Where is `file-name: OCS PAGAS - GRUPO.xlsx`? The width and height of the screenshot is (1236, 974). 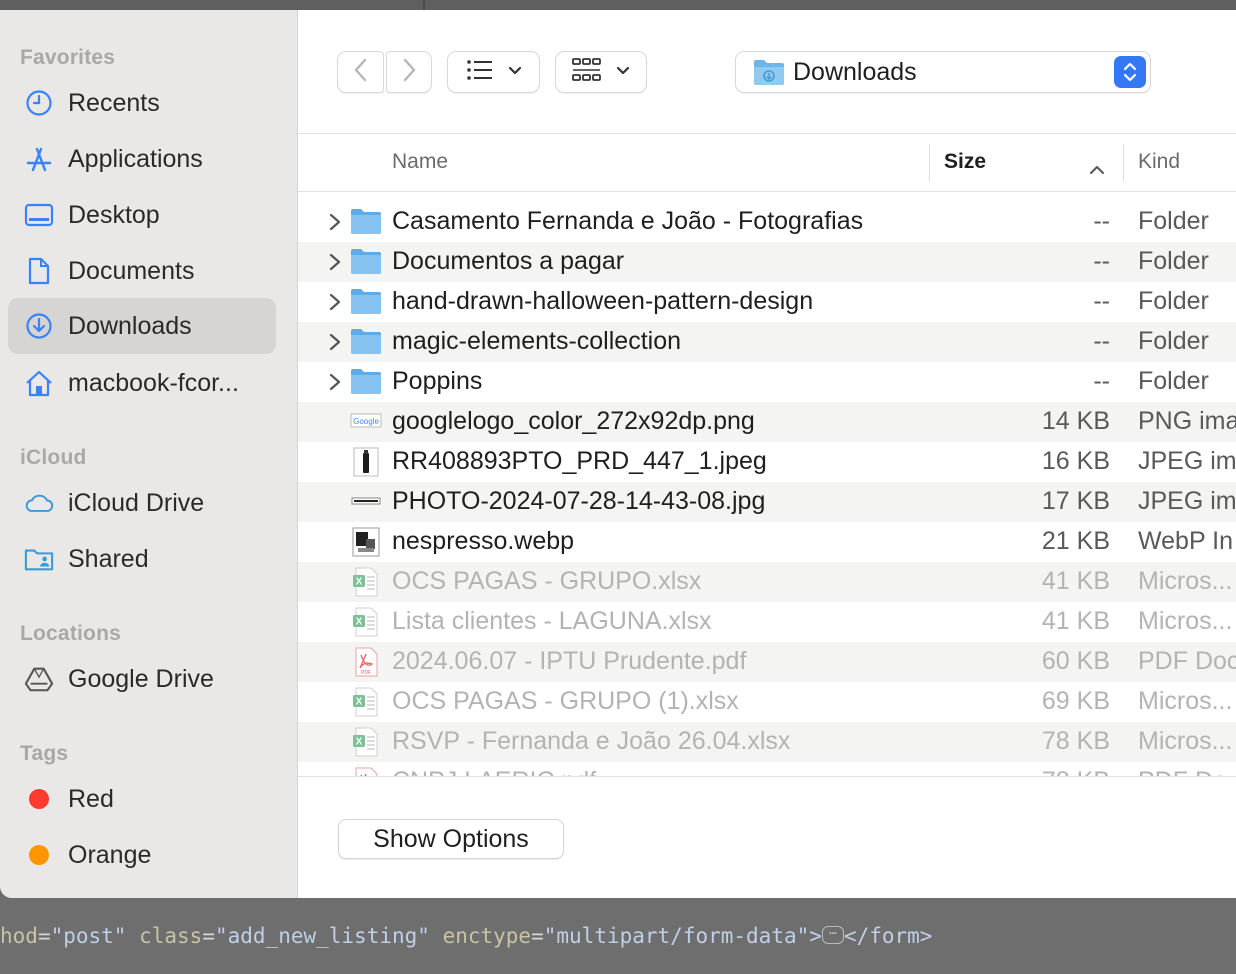
file-name: OCS PAGAS - GRUPO.xlsx is located at coordinates (547, 581).